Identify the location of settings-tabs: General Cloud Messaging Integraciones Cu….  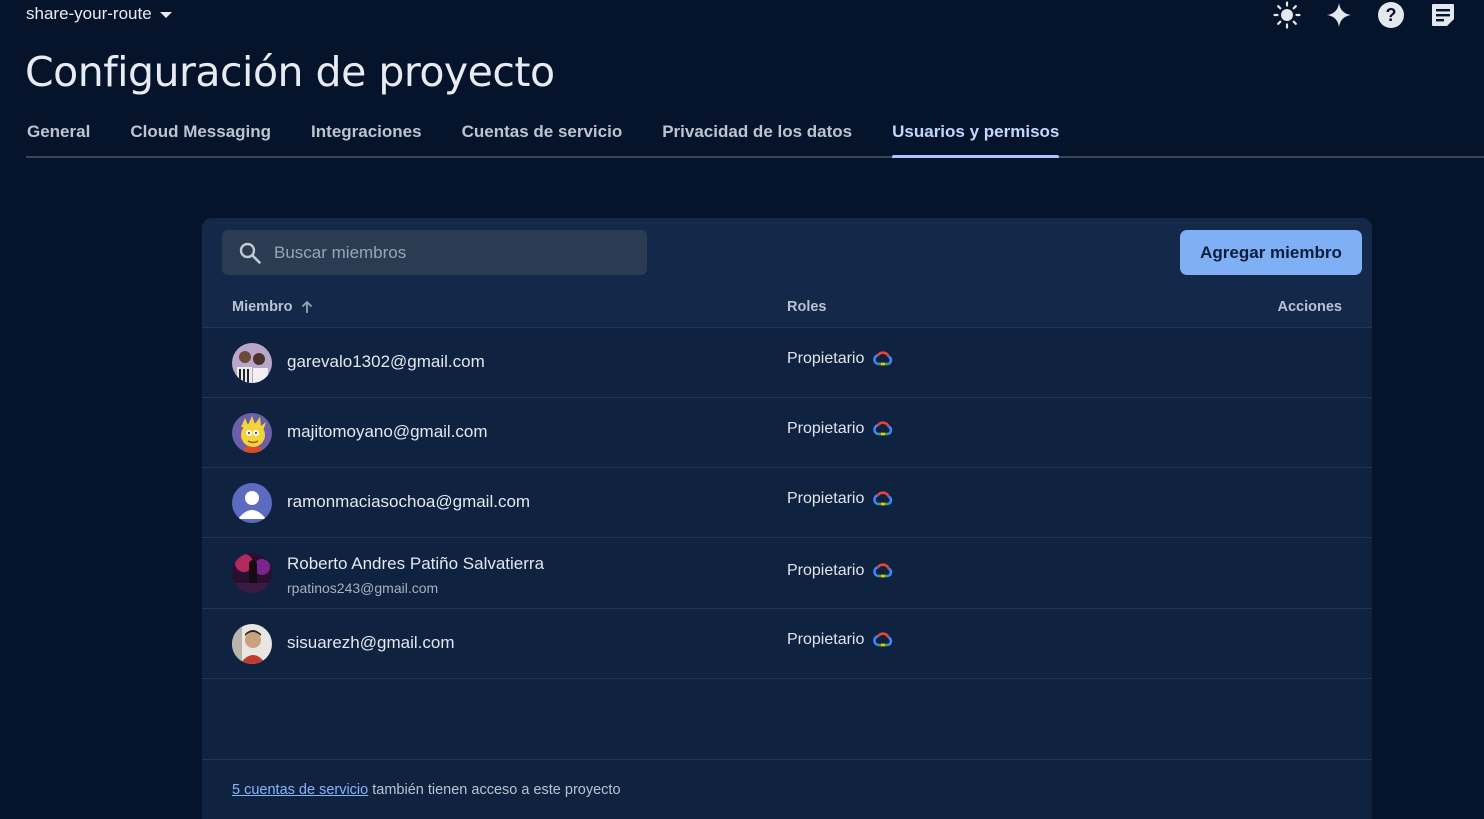
(755, 136).